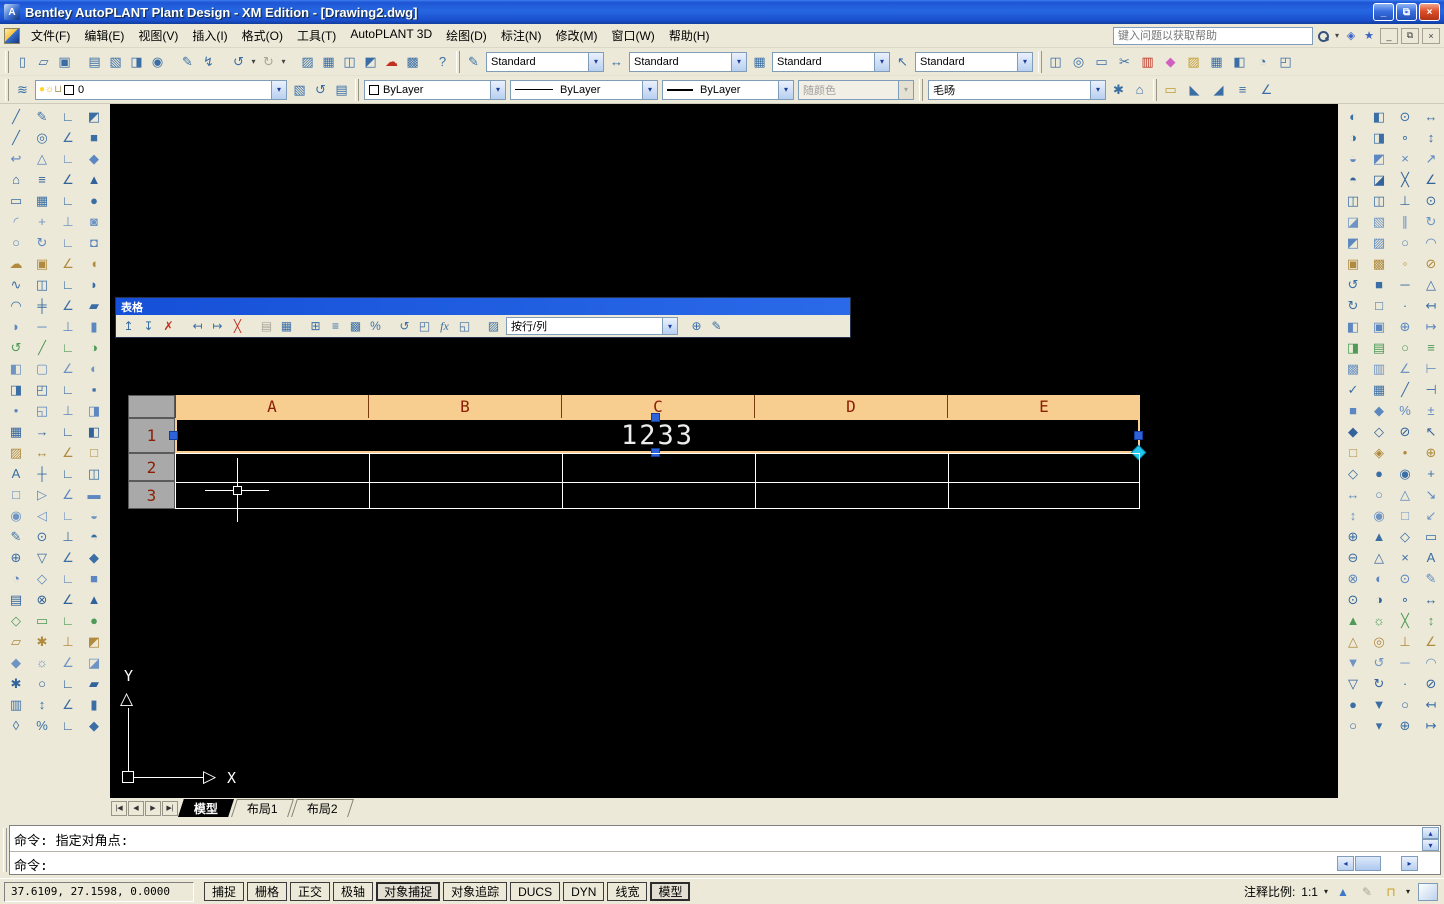 This screenshot has height=904, width=1444. Describe the element at coordinates (42, 326) in the screenshot. I see `modify-tool-icon: ─` at that location.